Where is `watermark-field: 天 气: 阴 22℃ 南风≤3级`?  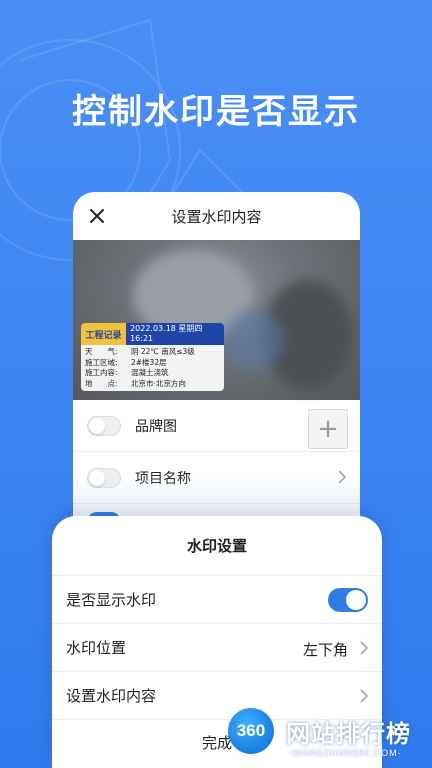
watermark-field: 天 气: 阴 22℃ 南风≤3级 is located at coordinates (140, 351).